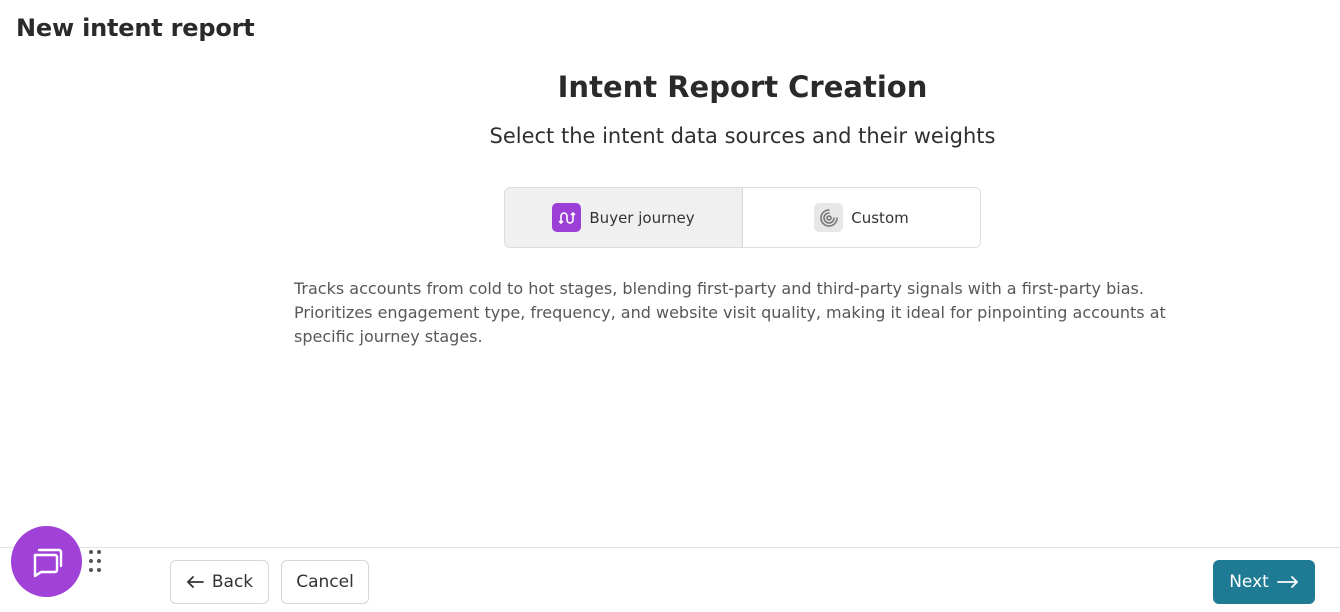 This screenshot has height=612, width=1340. Describe the element at coordinates (232, 582) in the screenshot. I see `back-label: Back` at that location.